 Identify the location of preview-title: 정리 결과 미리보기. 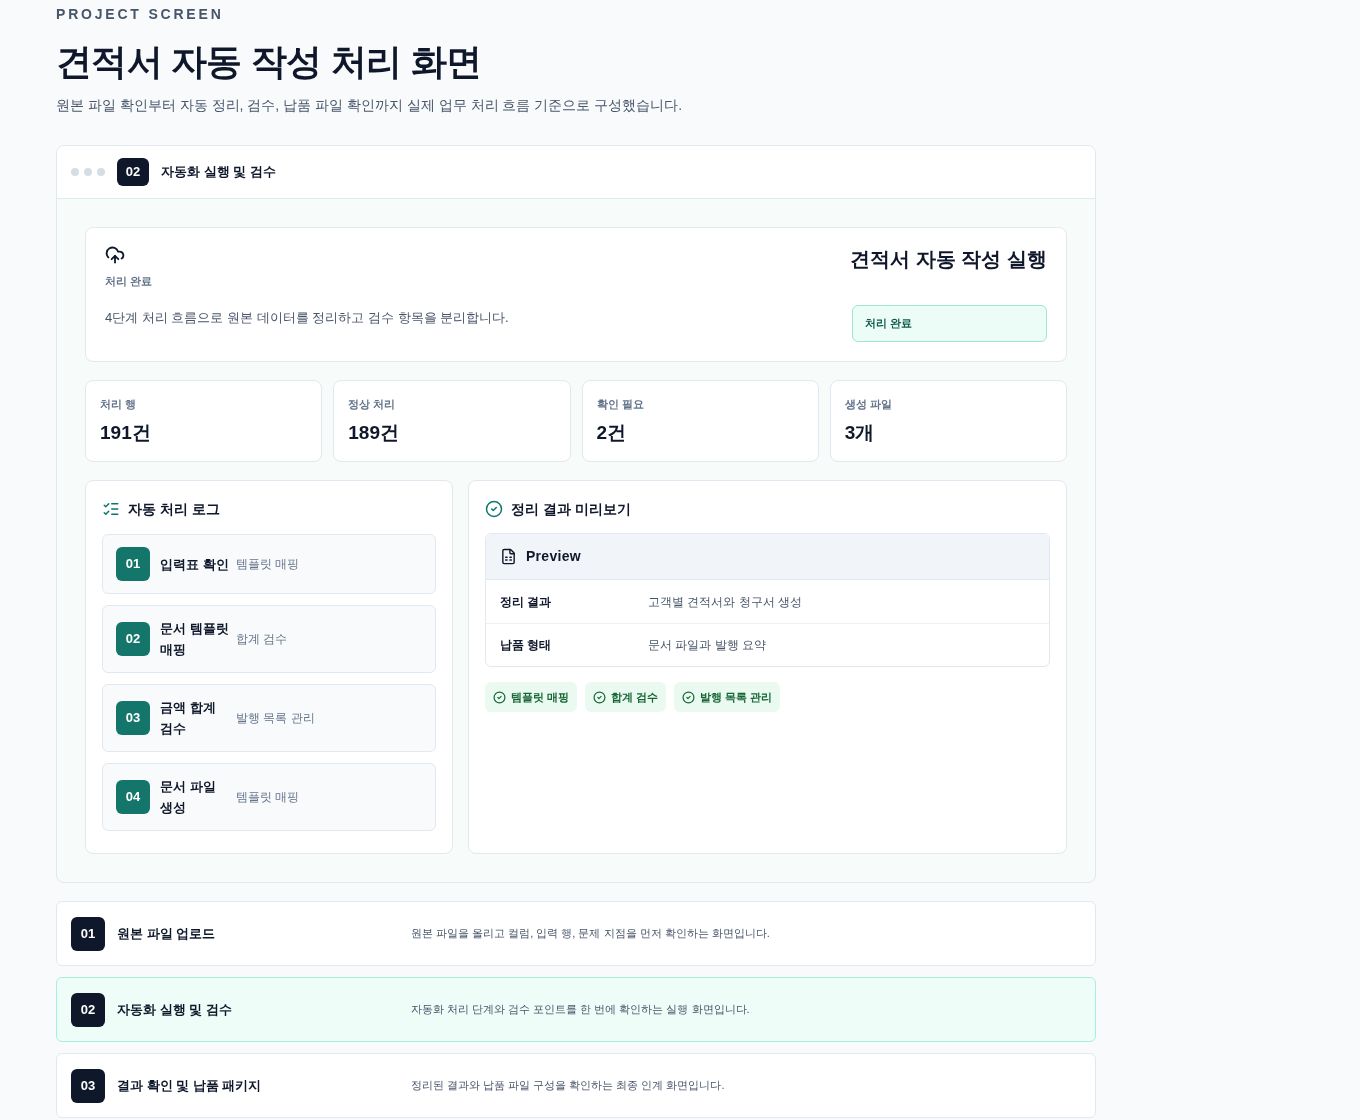
(571, 509).